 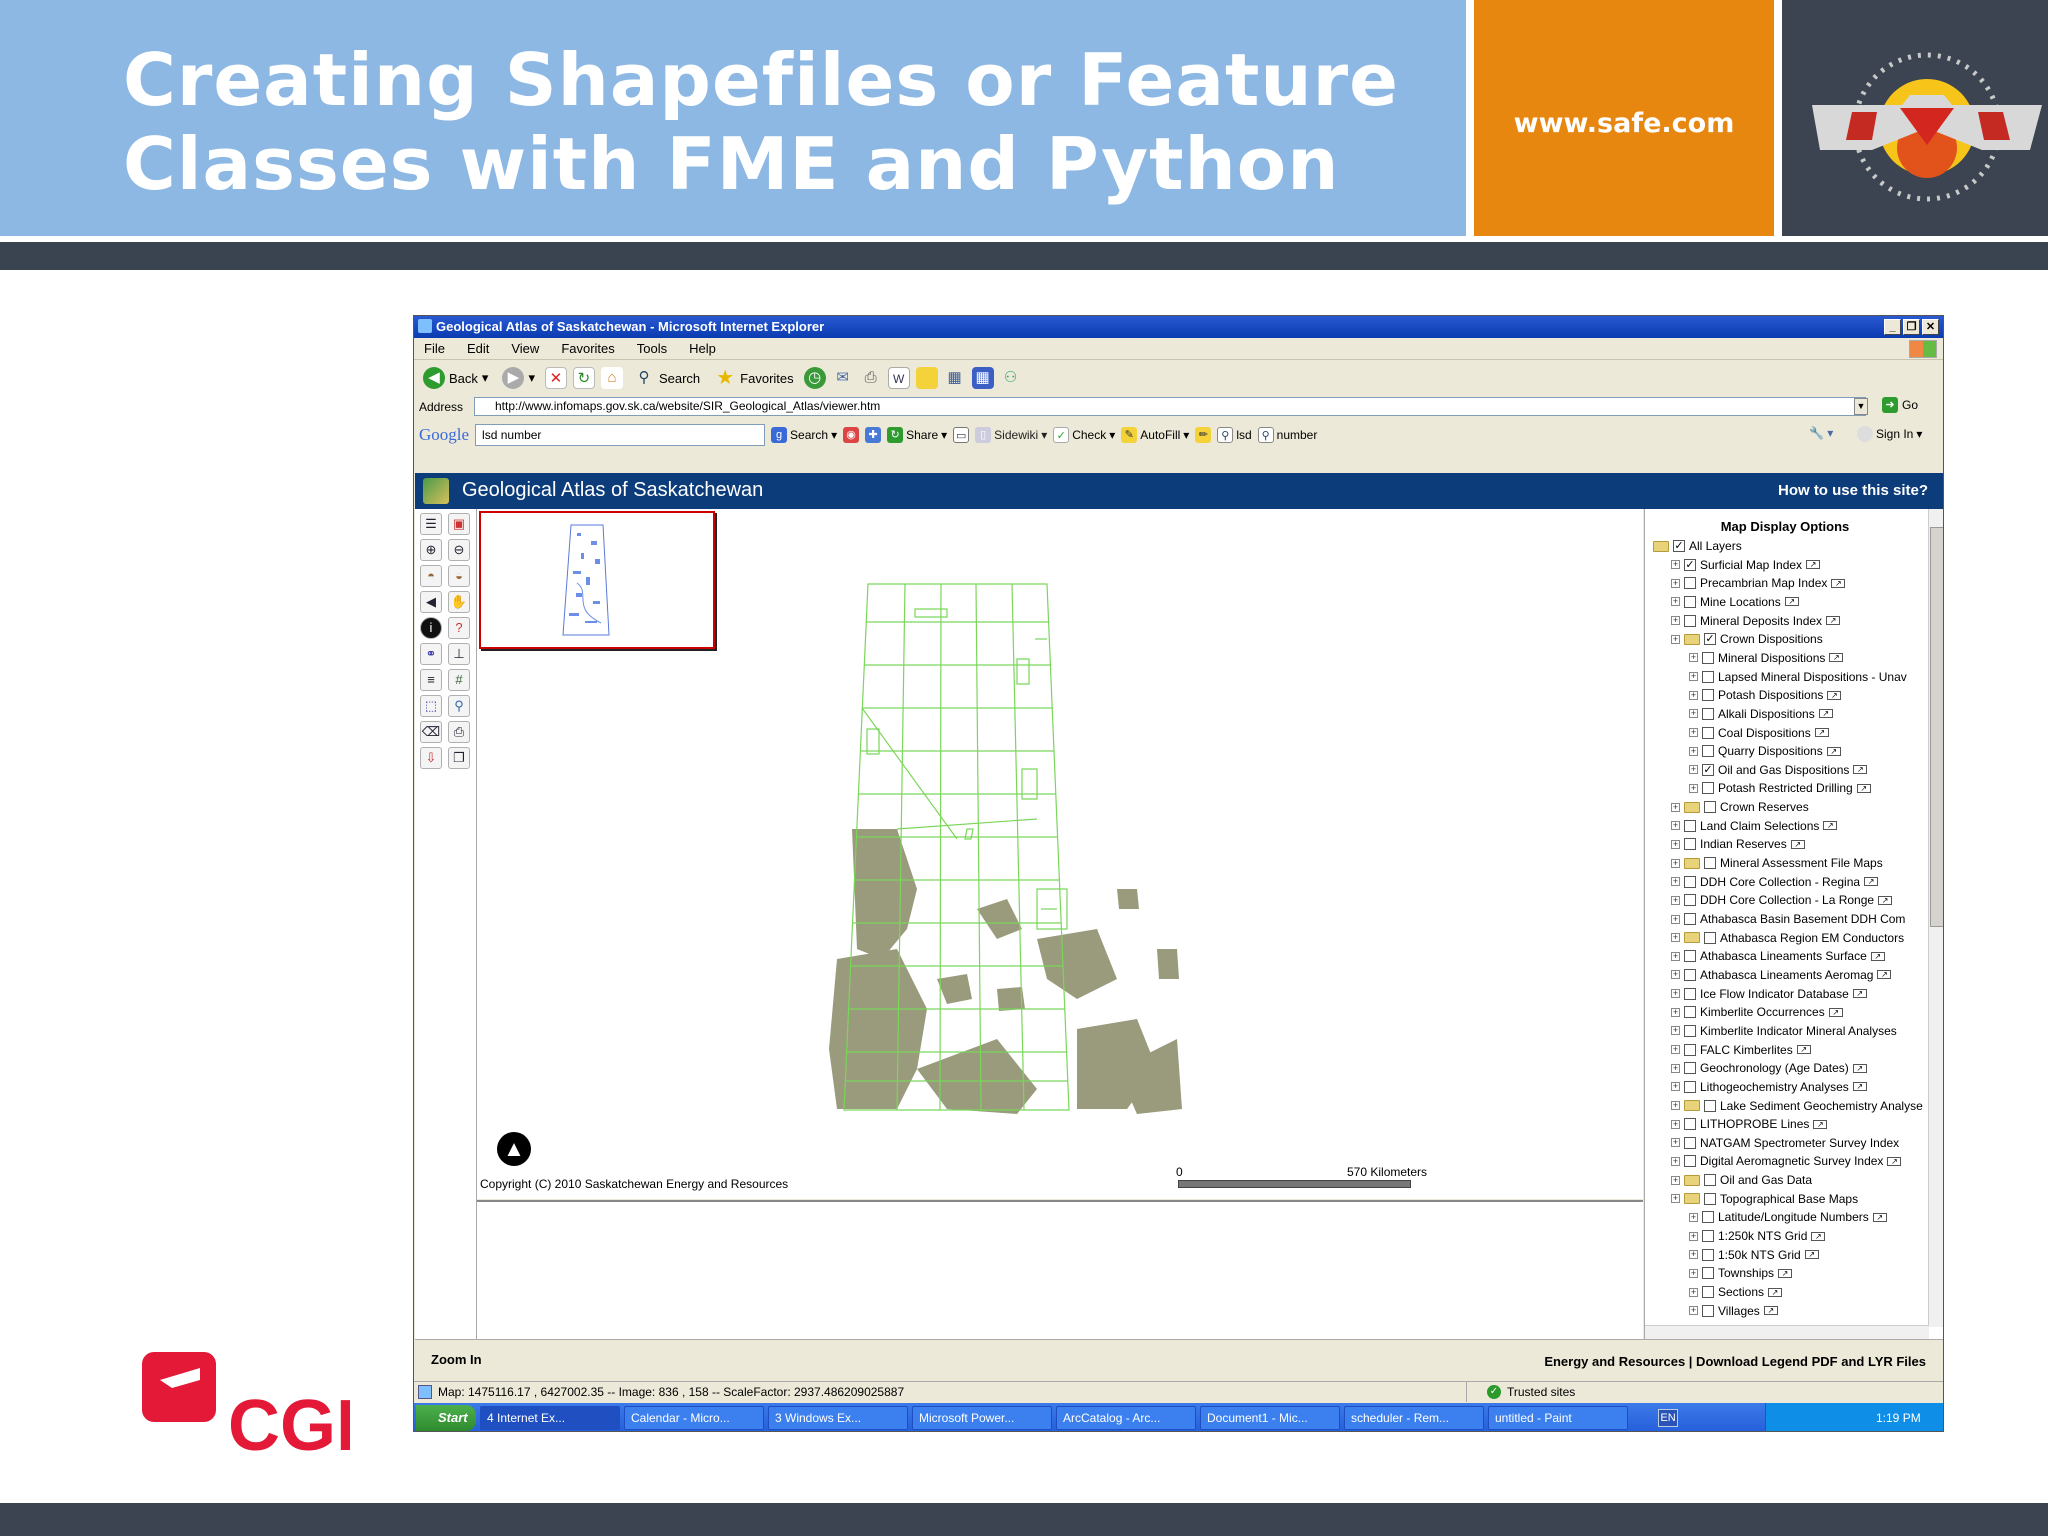 What do you see at coordinates (1741, 1050) in the screenshot?
I see `layer-row: + FALC Kimberlites ↗` at bounding box center [1741, 1050].